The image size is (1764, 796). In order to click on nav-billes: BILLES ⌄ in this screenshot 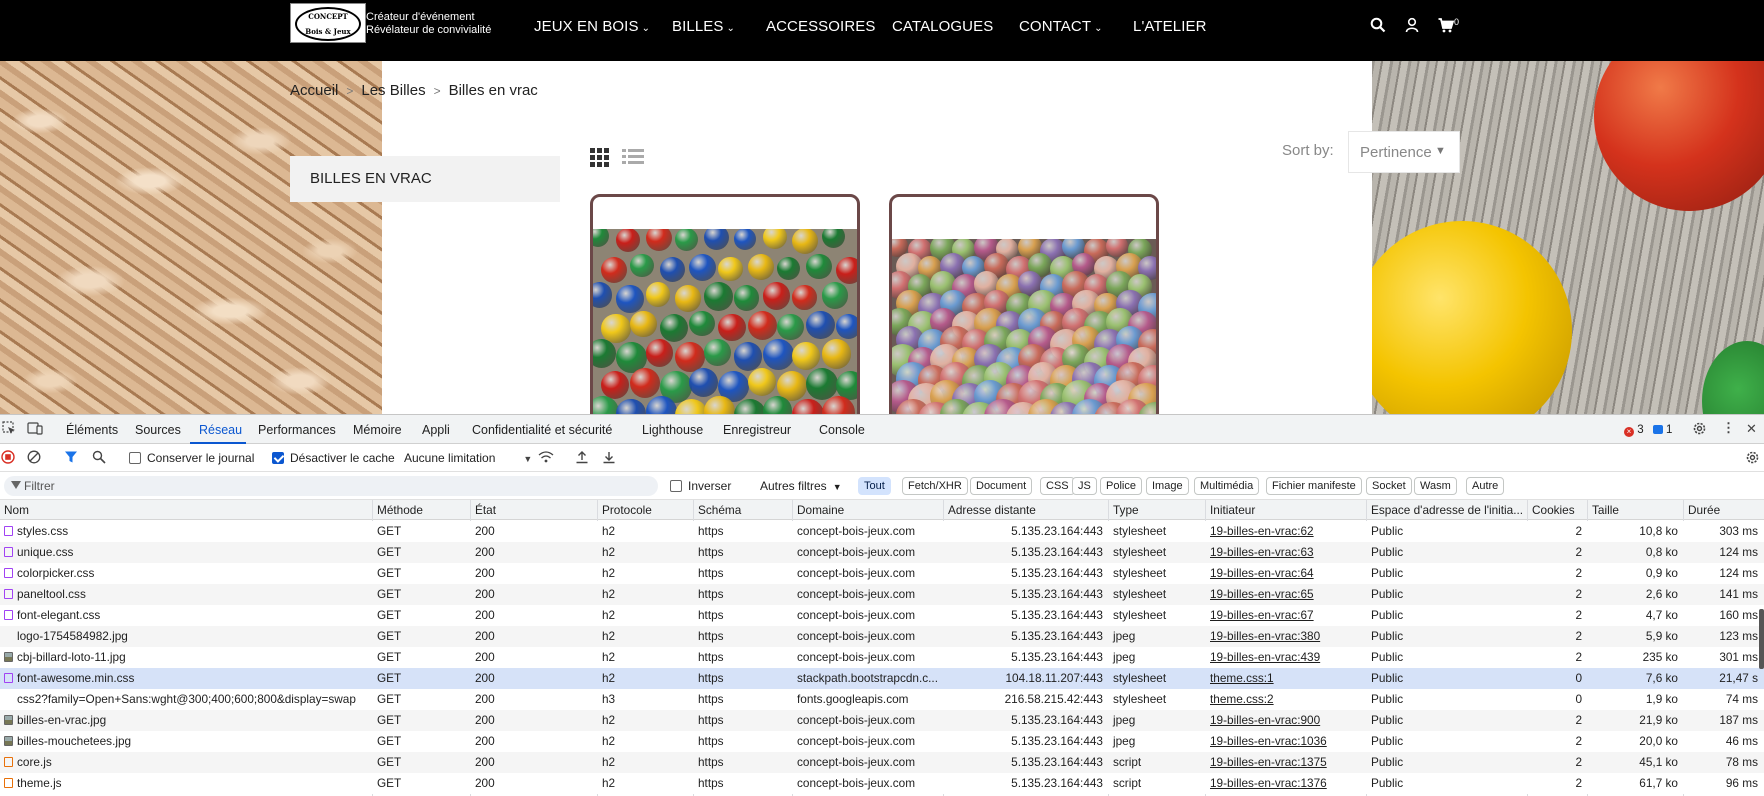, I will do `click(703, 26)`.